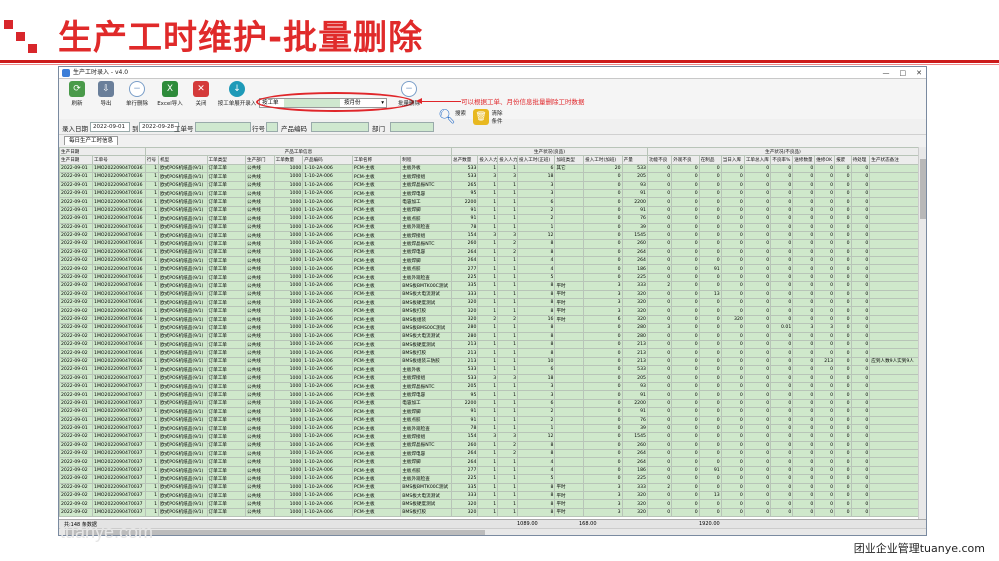  I want to click on expand-by-order-button: ↓ 按工单展开录入, so click(237, 94).